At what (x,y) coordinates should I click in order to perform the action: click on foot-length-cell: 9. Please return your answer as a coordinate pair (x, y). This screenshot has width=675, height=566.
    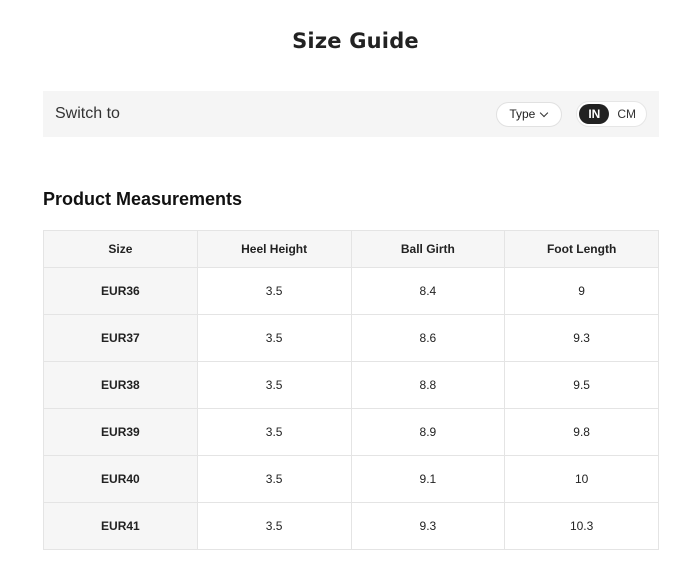
    Looking at the image, I should click on (581, 291).